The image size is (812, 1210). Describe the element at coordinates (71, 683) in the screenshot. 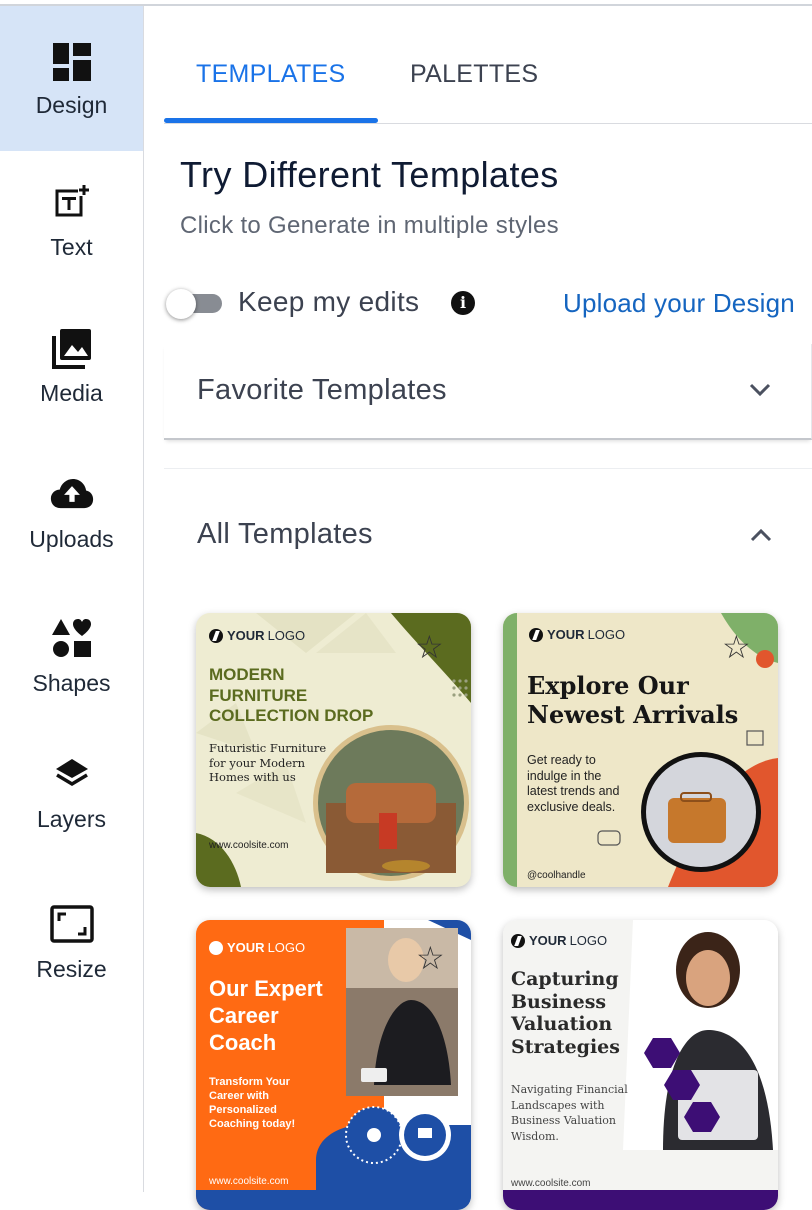

I see `sidebar-item-label: Shapes` at that location.